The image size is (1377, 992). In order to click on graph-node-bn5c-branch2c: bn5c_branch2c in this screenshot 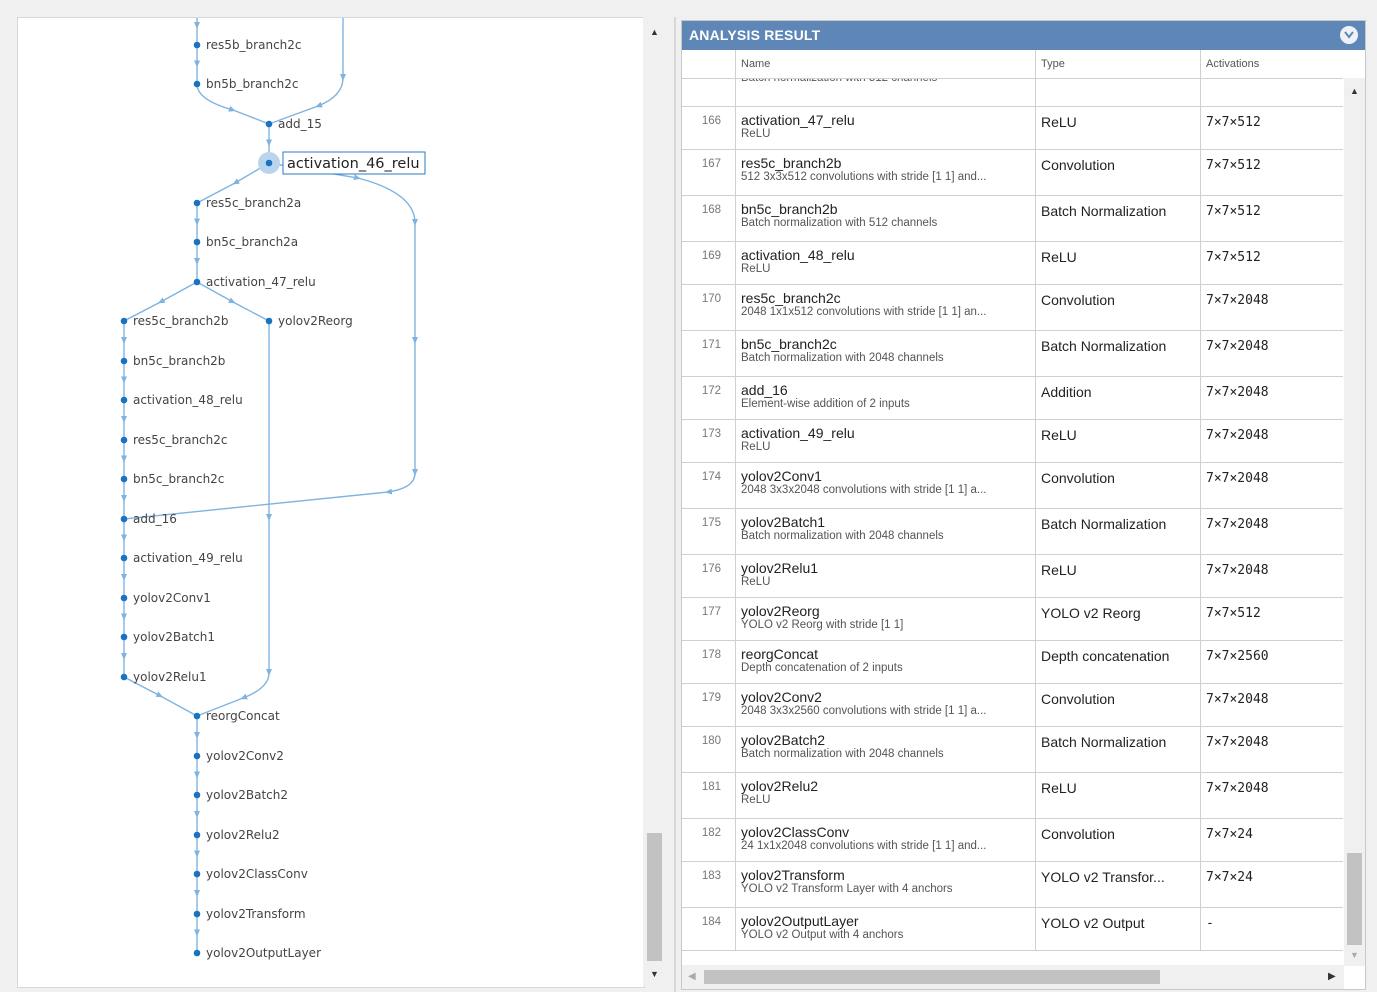, I will do `click(172, 479)`.